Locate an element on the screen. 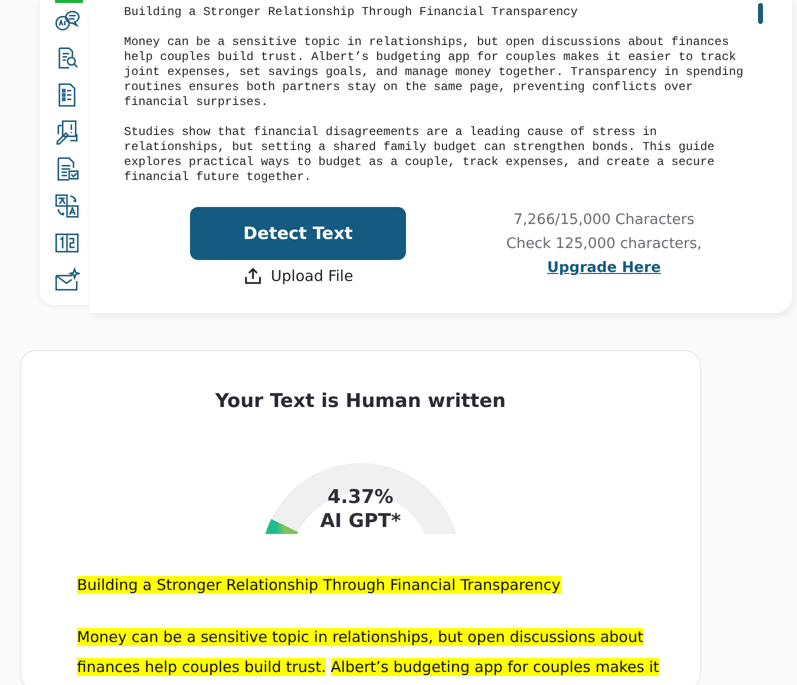 Image resolution: width=797 pixels, height=685 pixels. translate-icon is located at coordinates (67, 206).